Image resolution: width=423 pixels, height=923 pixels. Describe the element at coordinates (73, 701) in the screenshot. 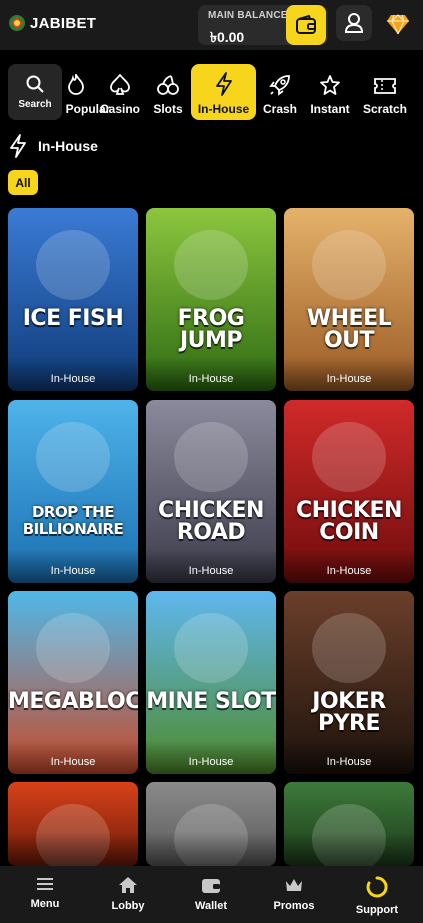

I see `game-title: MEGABLOCK` at that location.